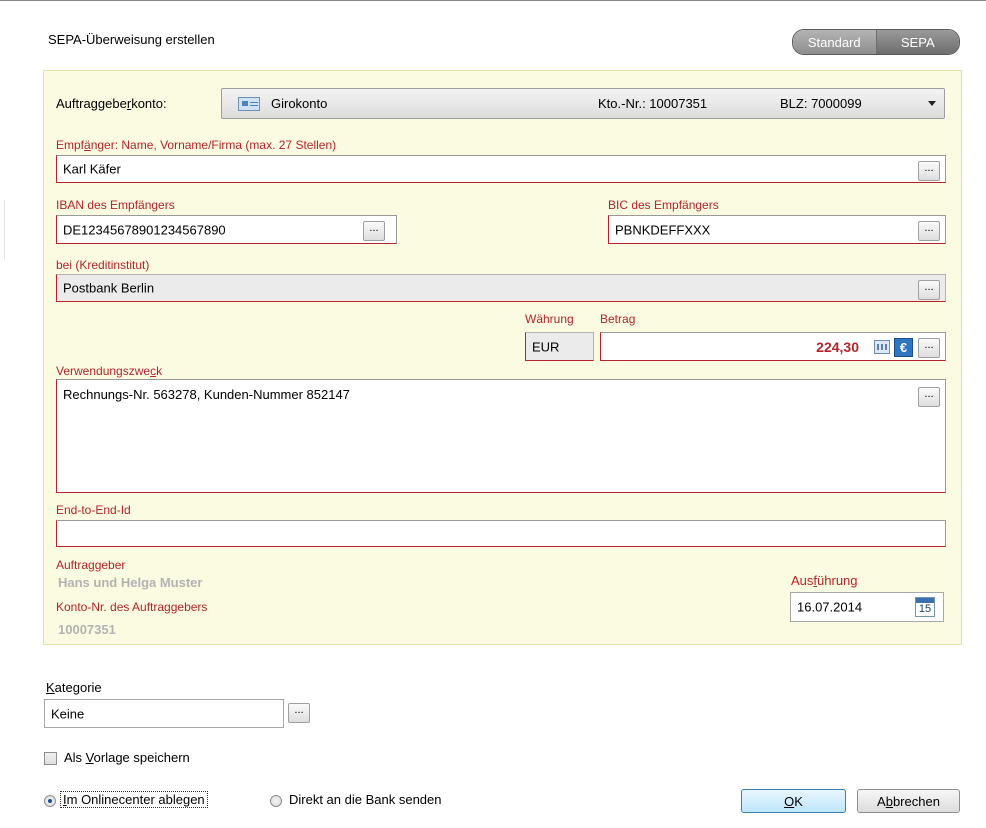 The width and height of the screenshot is (986, 828). I want to click on originator-label: Auftraggeber, so click(91, 565).